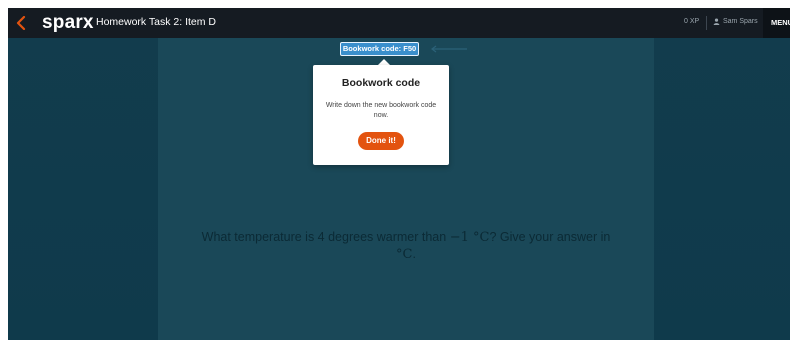 Image resolution: width=790 pixels, height=340 pixels. Describe the element at coordinates (414, 254) in the screenshot. I see `question-text-end: .` at that location.